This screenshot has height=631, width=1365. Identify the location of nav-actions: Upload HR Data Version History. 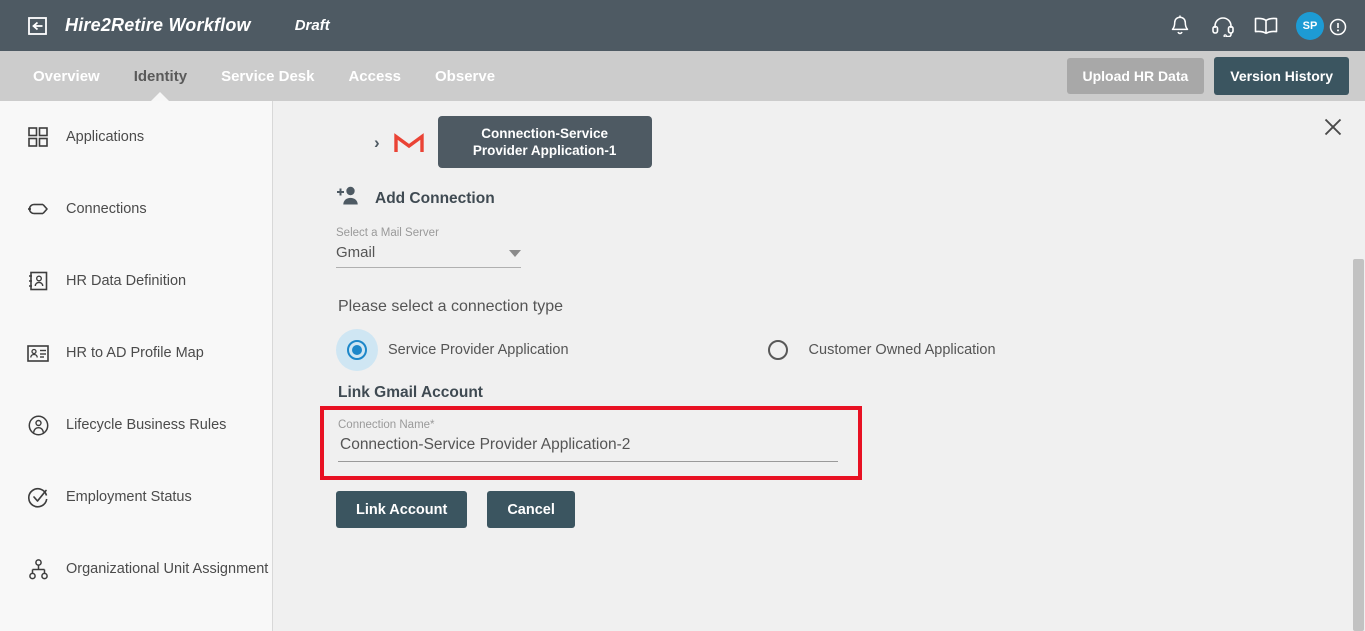
(1215, 76).